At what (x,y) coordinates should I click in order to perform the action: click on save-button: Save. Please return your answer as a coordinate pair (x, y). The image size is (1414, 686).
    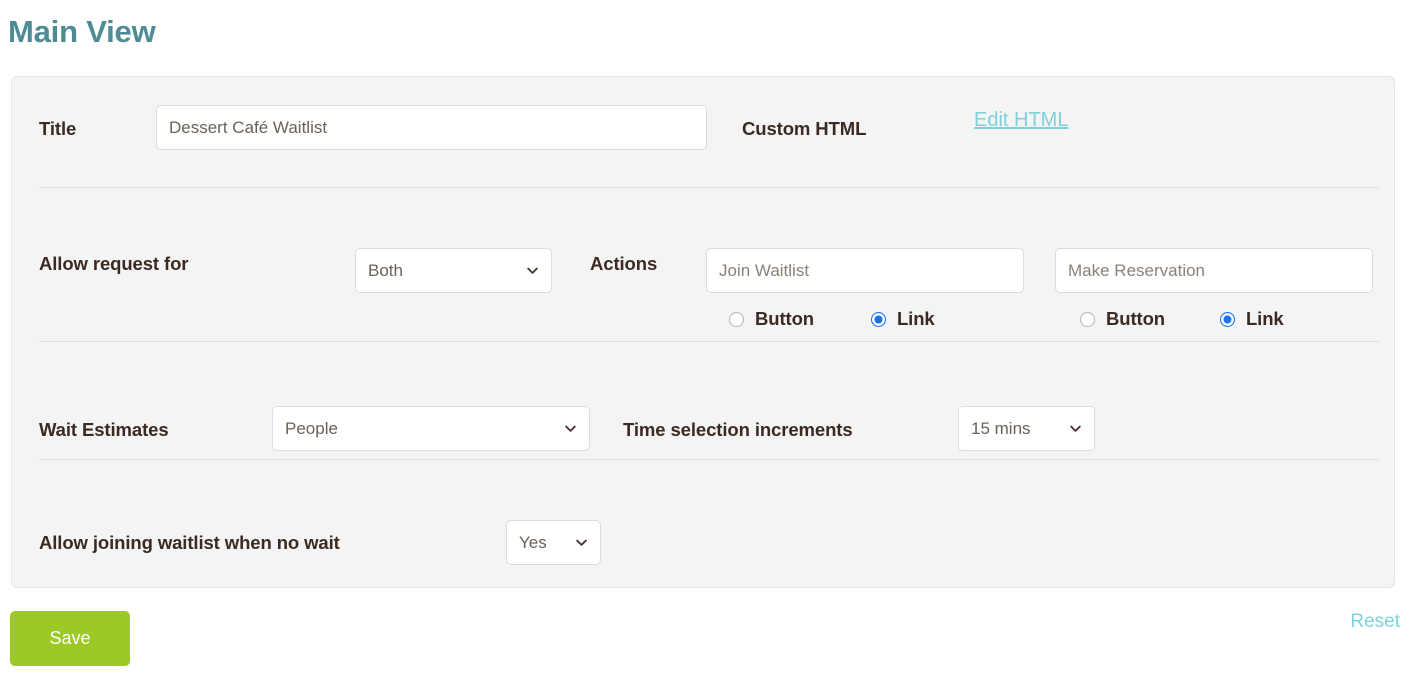
    Looking at the image, I should click on (70, 638).